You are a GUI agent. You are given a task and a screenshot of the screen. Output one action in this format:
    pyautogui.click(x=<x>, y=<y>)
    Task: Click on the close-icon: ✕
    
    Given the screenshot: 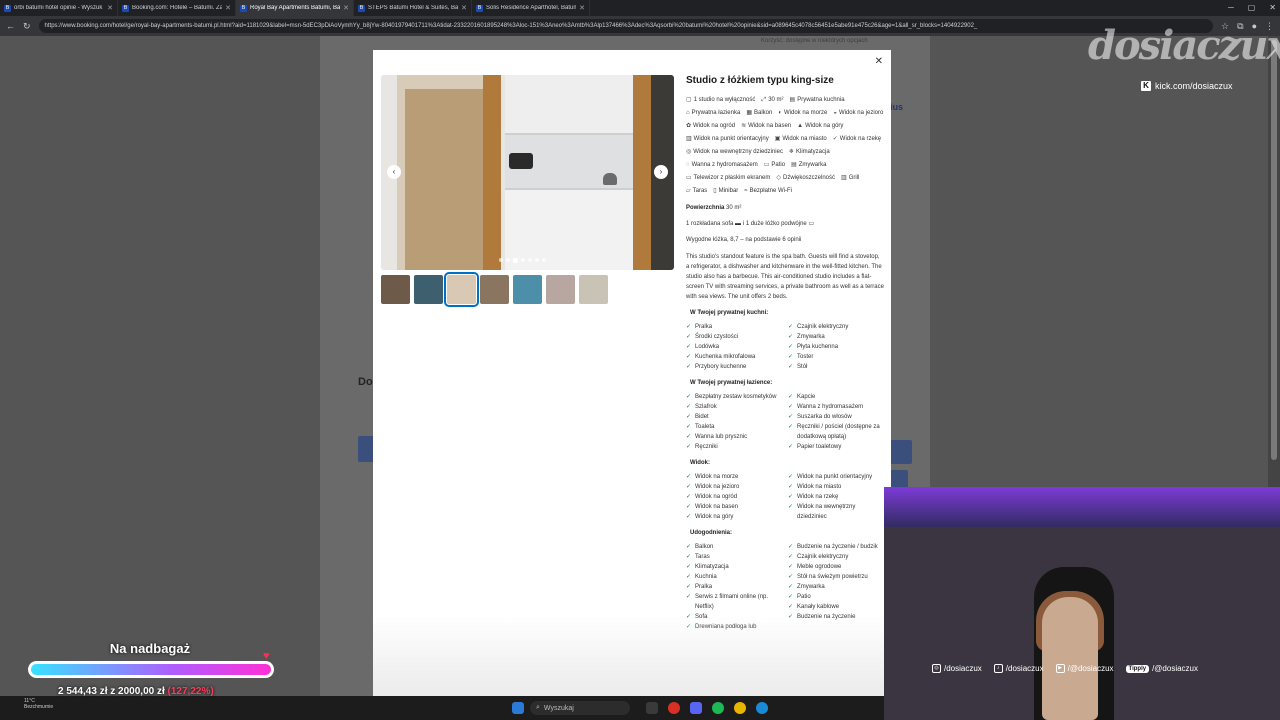 What is the action you would take?
    pyautogui.click(x=879, y=61)
    